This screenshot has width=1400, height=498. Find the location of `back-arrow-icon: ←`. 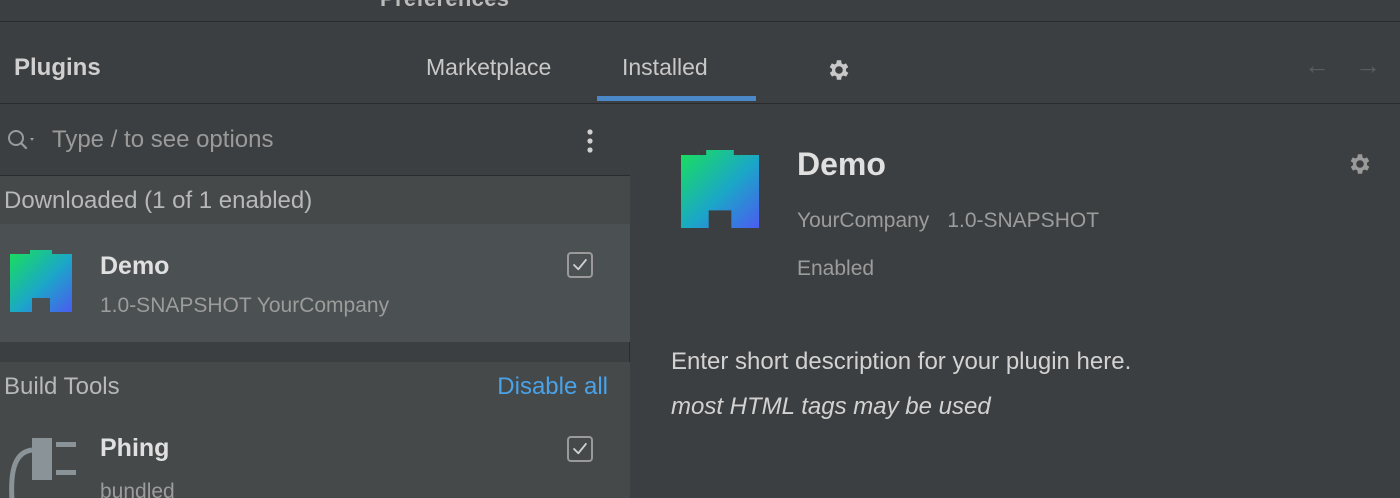

back-arrow-icon: ← is located at coordinates (1317, 65).